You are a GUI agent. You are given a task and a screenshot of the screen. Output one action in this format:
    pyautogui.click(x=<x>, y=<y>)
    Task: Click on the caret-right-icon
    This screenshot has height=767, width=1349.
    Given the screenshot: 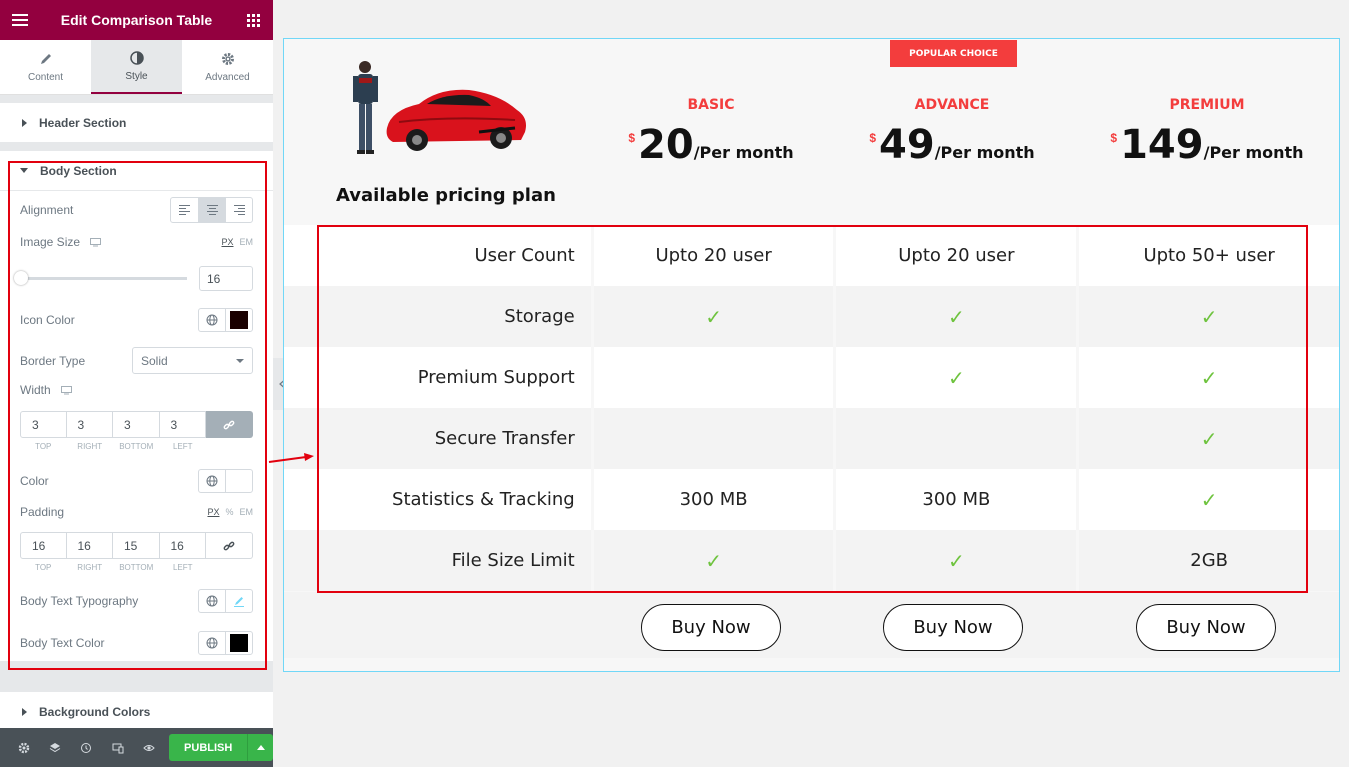 What is the action you would take?
    pyautogui.click(x=24, y=711)
    